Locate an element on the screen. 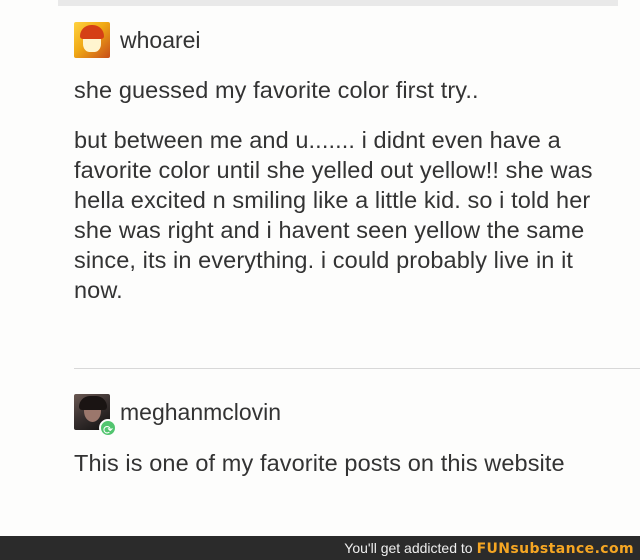 This screenshot has height=560, width=640. post-header: meghanmclovin is located at coordinates (344, 412).